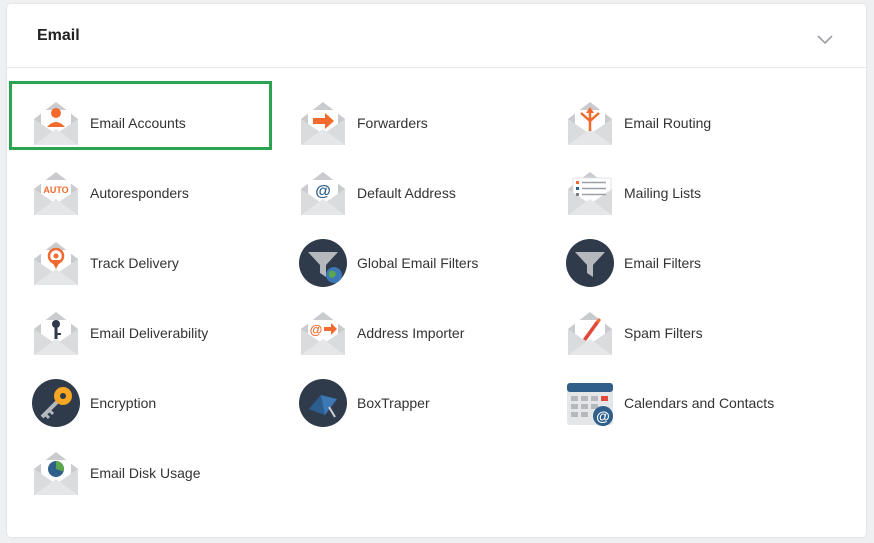 This screenshot has height=543, width=874. I want to click on item-label: Email Filters, so click(663, 263).